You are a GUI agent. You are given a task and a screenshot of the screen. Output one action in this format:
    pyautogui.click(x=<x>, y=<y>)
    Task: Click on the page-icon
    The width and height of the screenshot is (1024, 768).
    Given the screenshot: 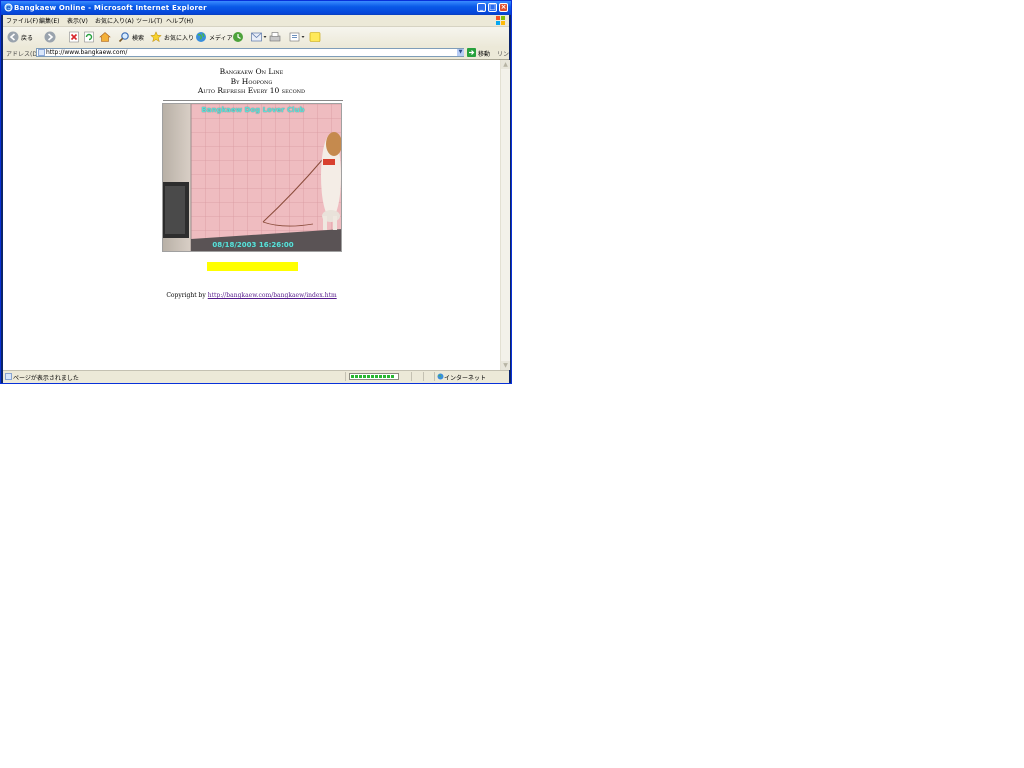 What is the action you would take?
    pyautogui.click(x=41, y=52)
    